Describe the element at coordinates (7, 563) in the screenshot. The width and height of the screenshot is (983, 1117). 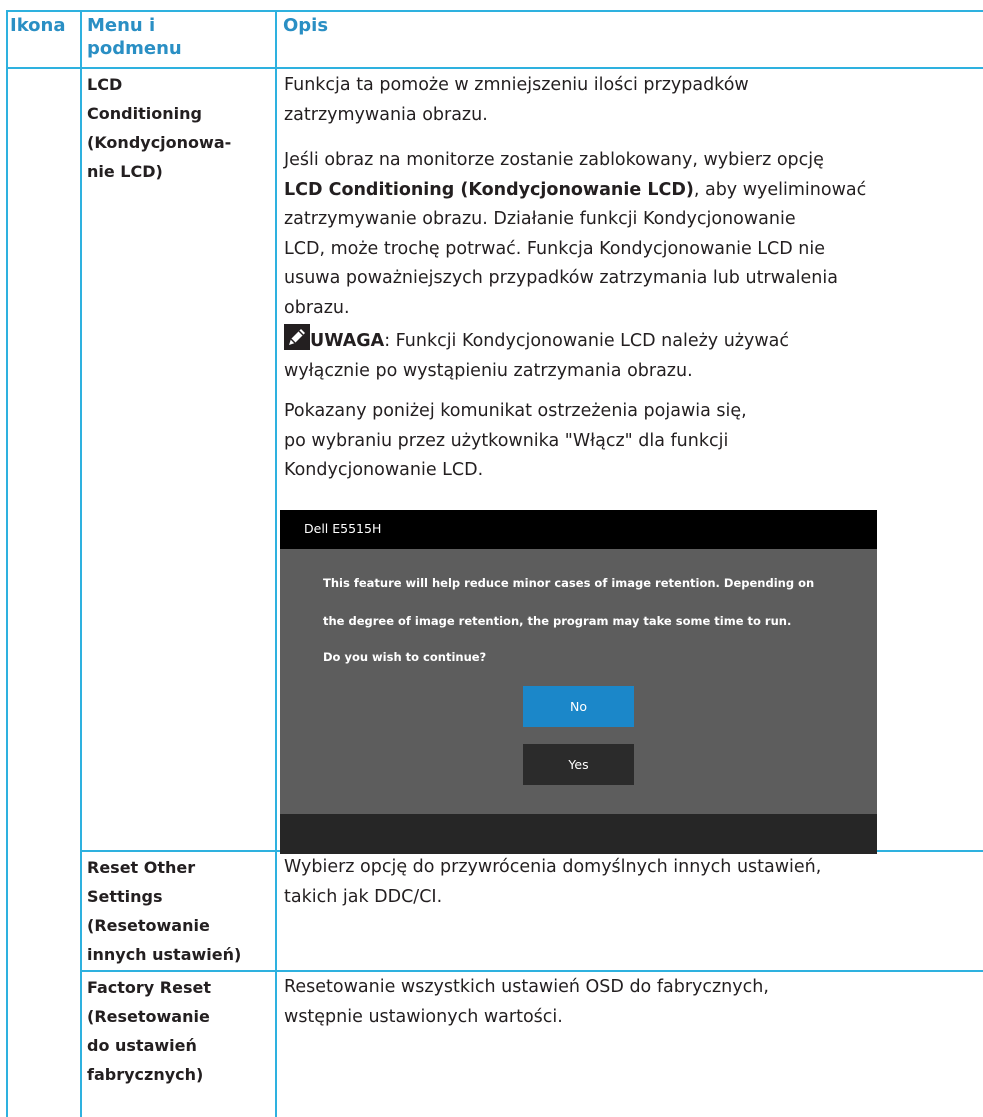
I see `grid-line-left` at that location.